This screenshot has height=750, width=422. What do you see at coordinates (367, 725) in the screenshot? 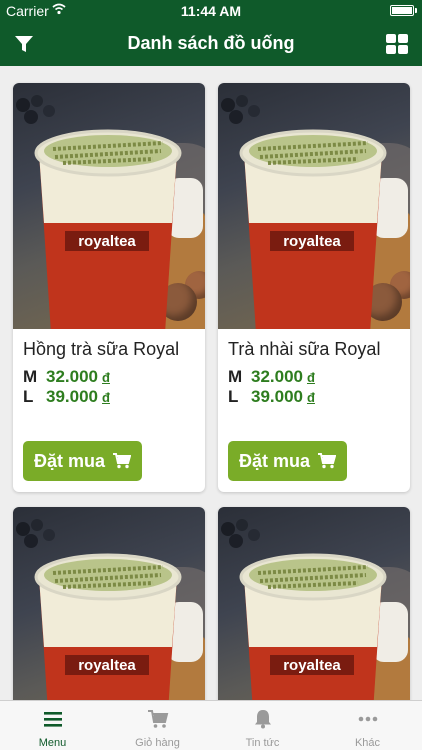
I see `tab-more: Khác` at bounding box center [367, 725].